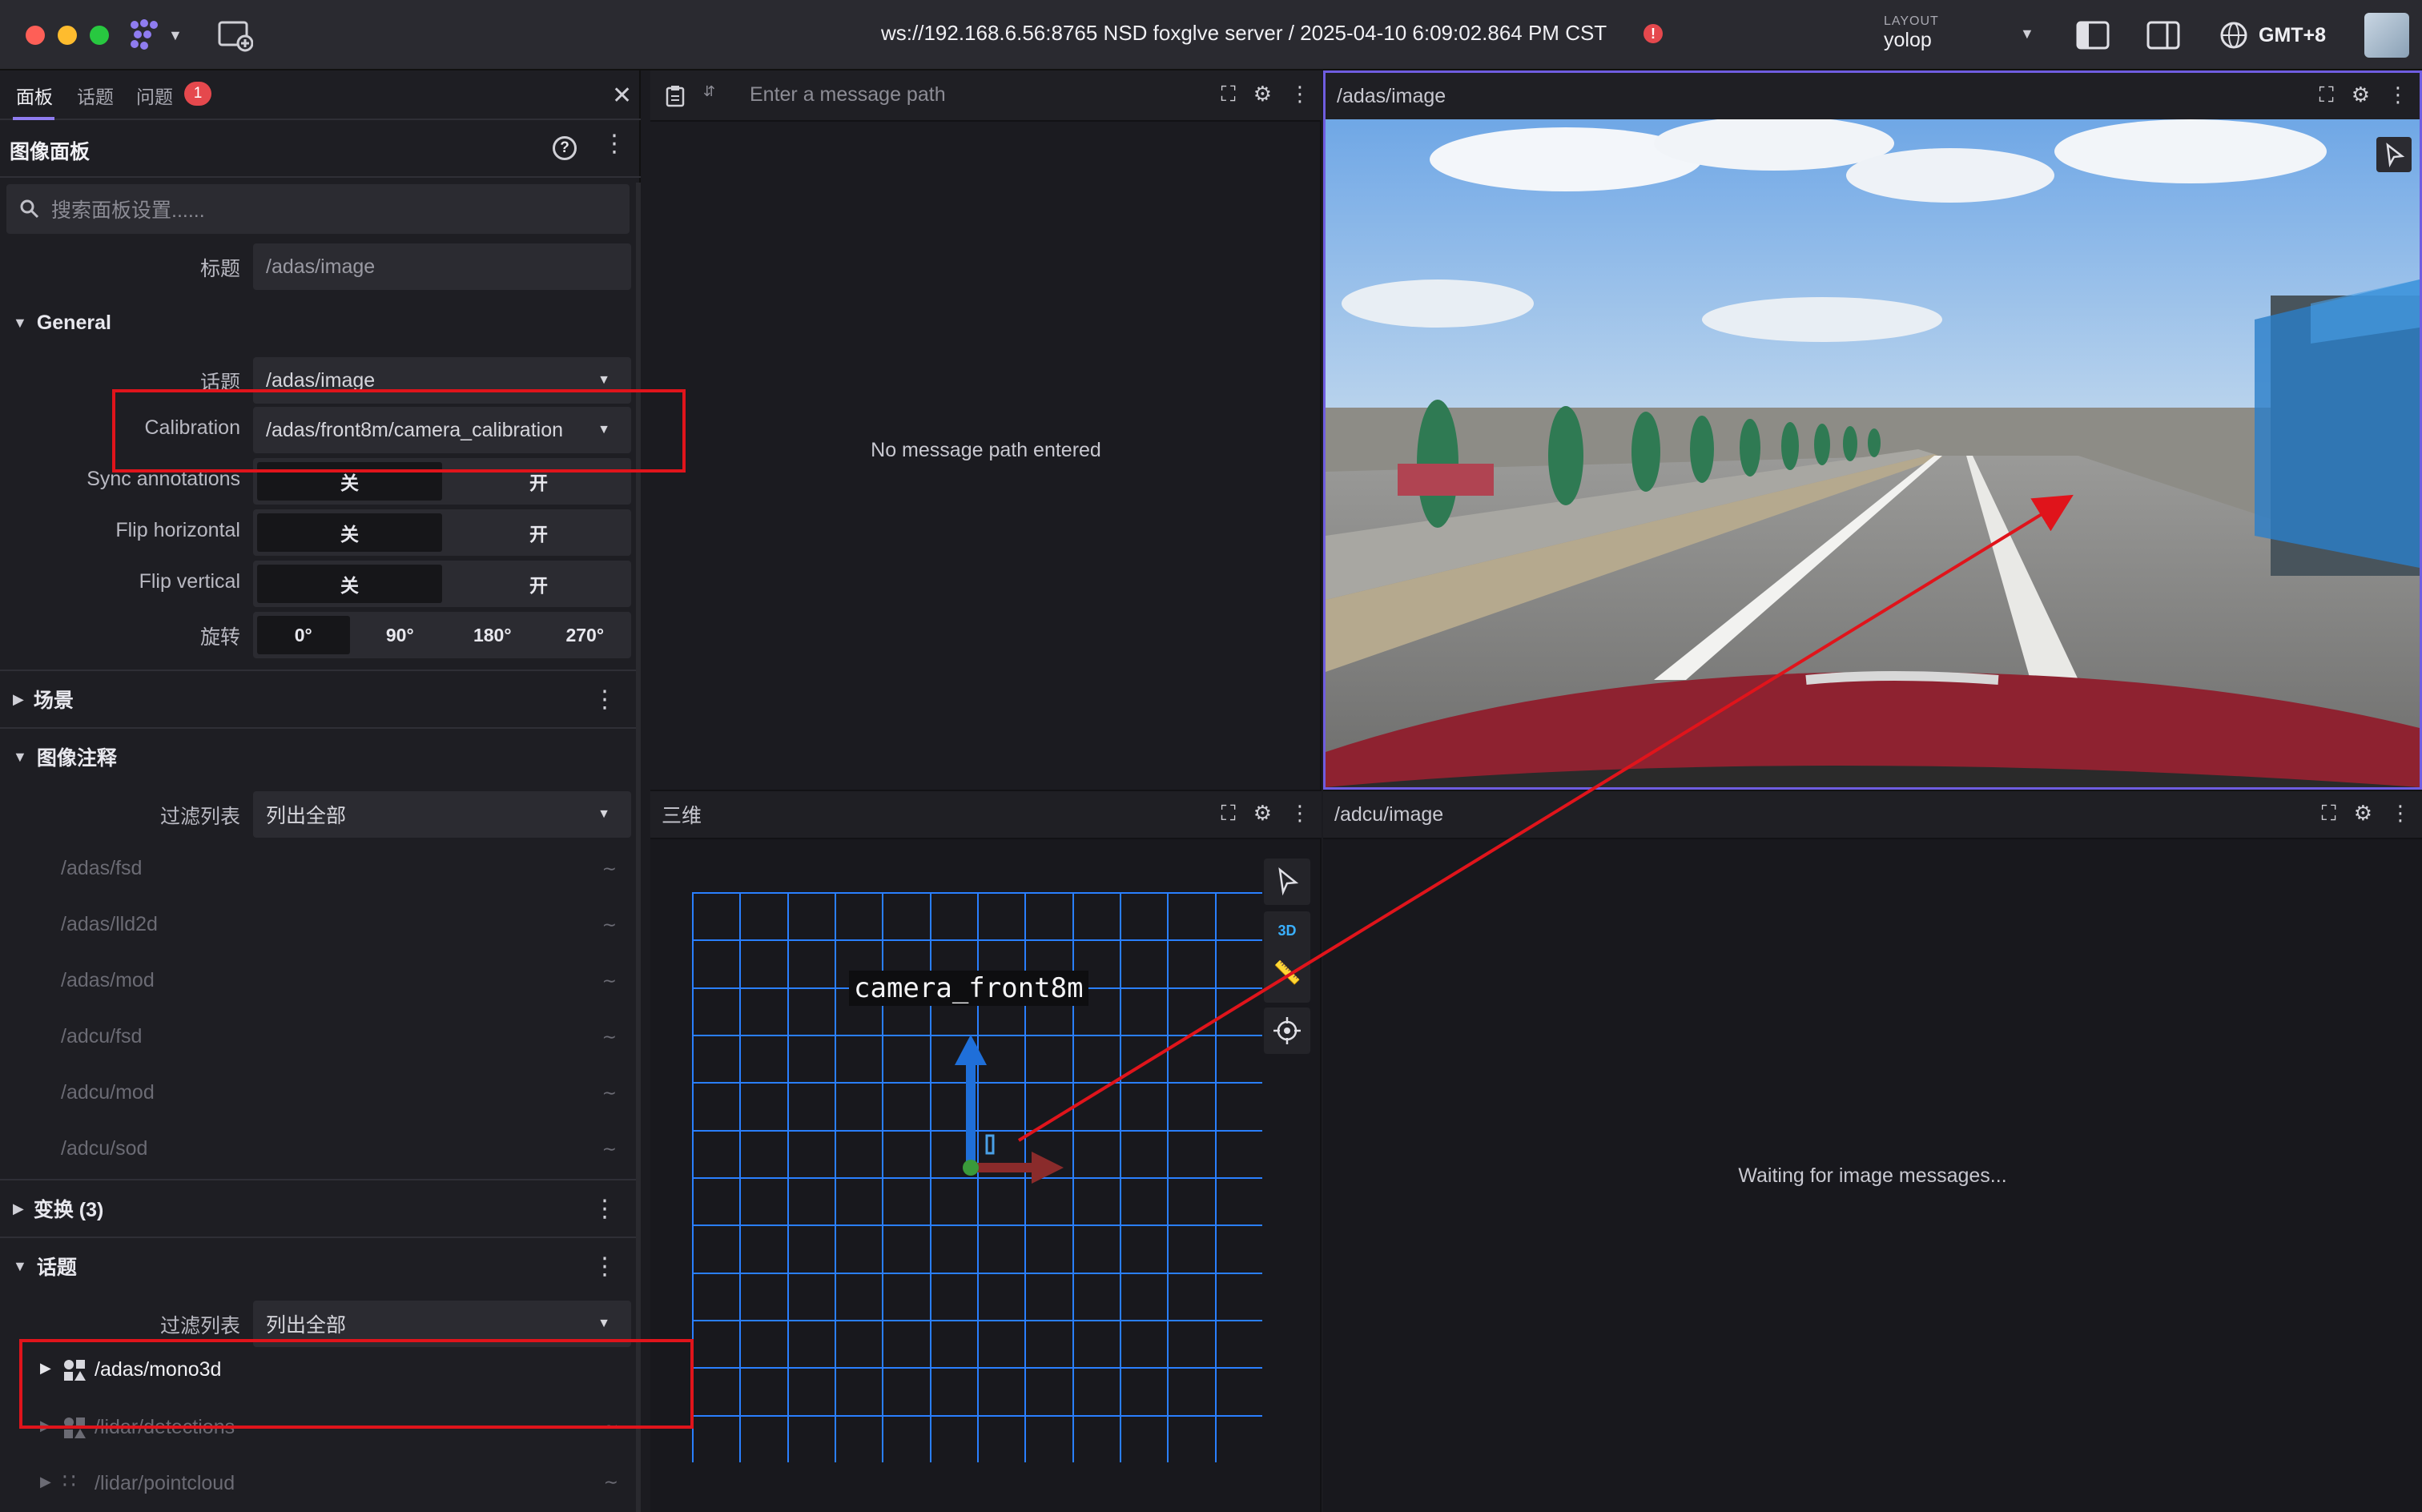 This screenshot has width=2422, height=1512. I want to click on layout-selector: LAYOUT yolop ▼, so click(1964, 36).